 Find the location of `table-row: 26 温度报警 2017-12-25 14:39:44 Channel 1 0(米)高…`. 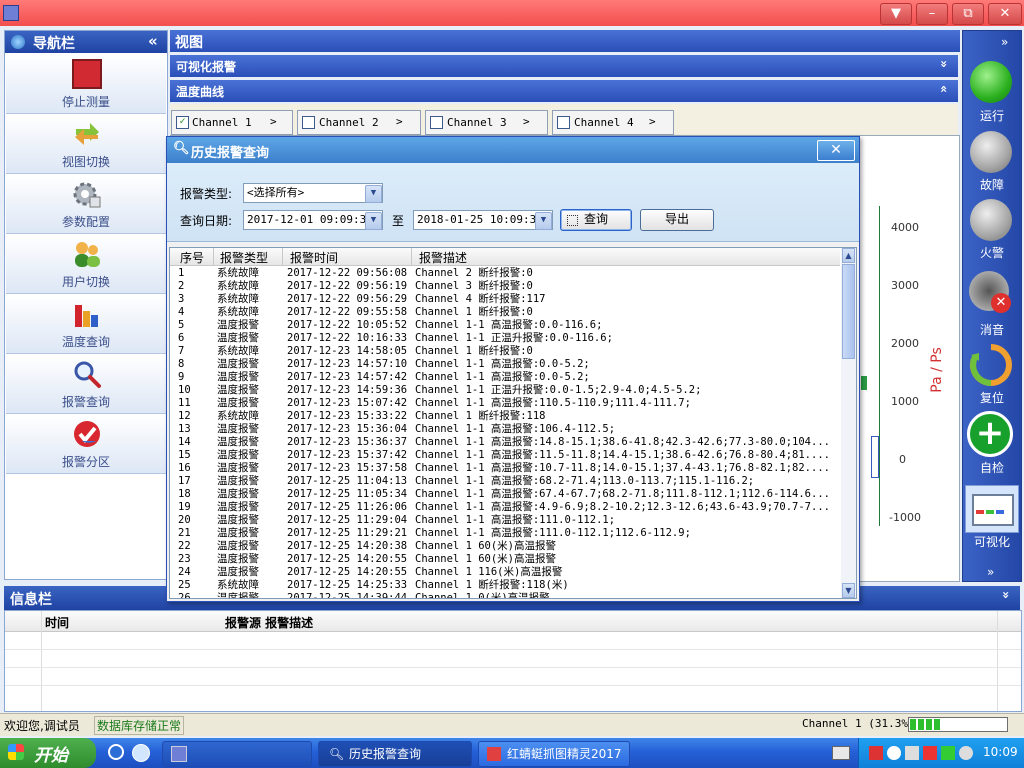

table-row: 26 温度报警 2017-12-25 14:39:44 Channel 1 0(米)高… is located at coordinates (504, 595).